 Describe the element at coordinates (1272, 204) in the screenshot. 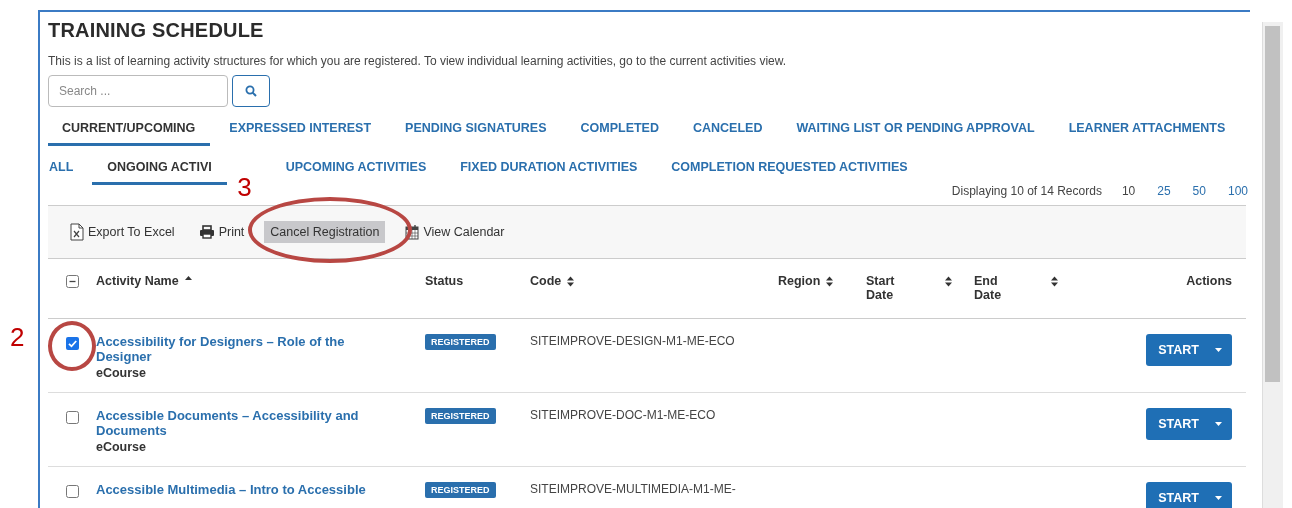

I see `scrollbar-thumb` at that location.